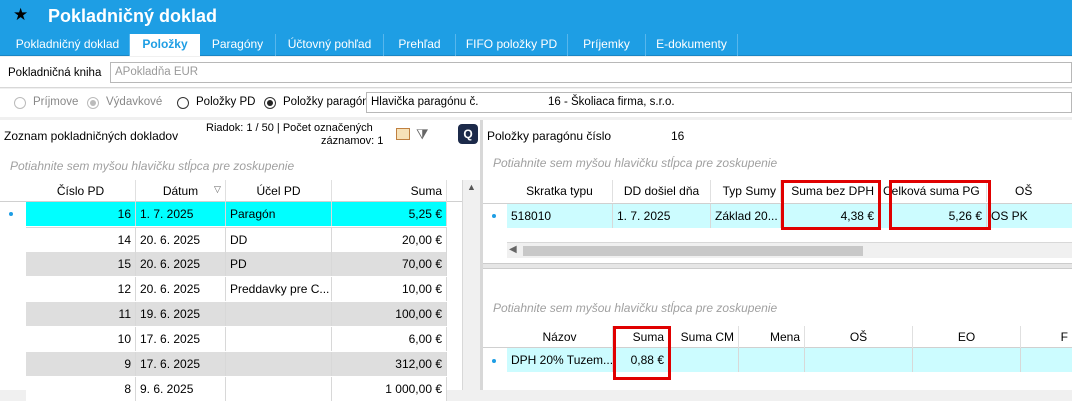  I want to click on cell-datum: 9. 6. 2025, so click(181, 389).